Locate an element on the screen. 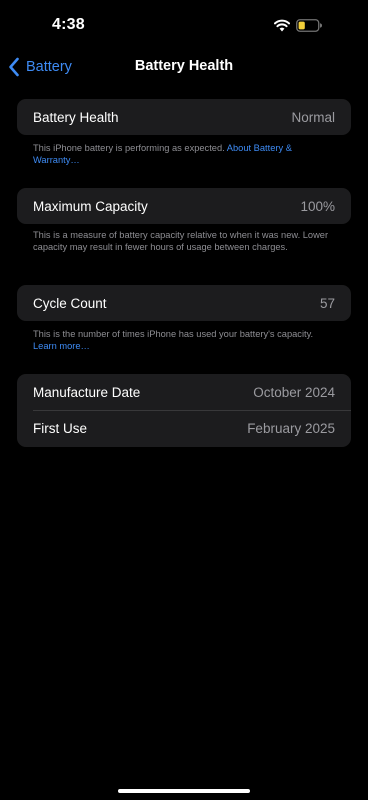 Image resolution: width=368 pixels, height=800 pixels. battery-health-row: Battery Health Normal is located at coordinates (184, 117).